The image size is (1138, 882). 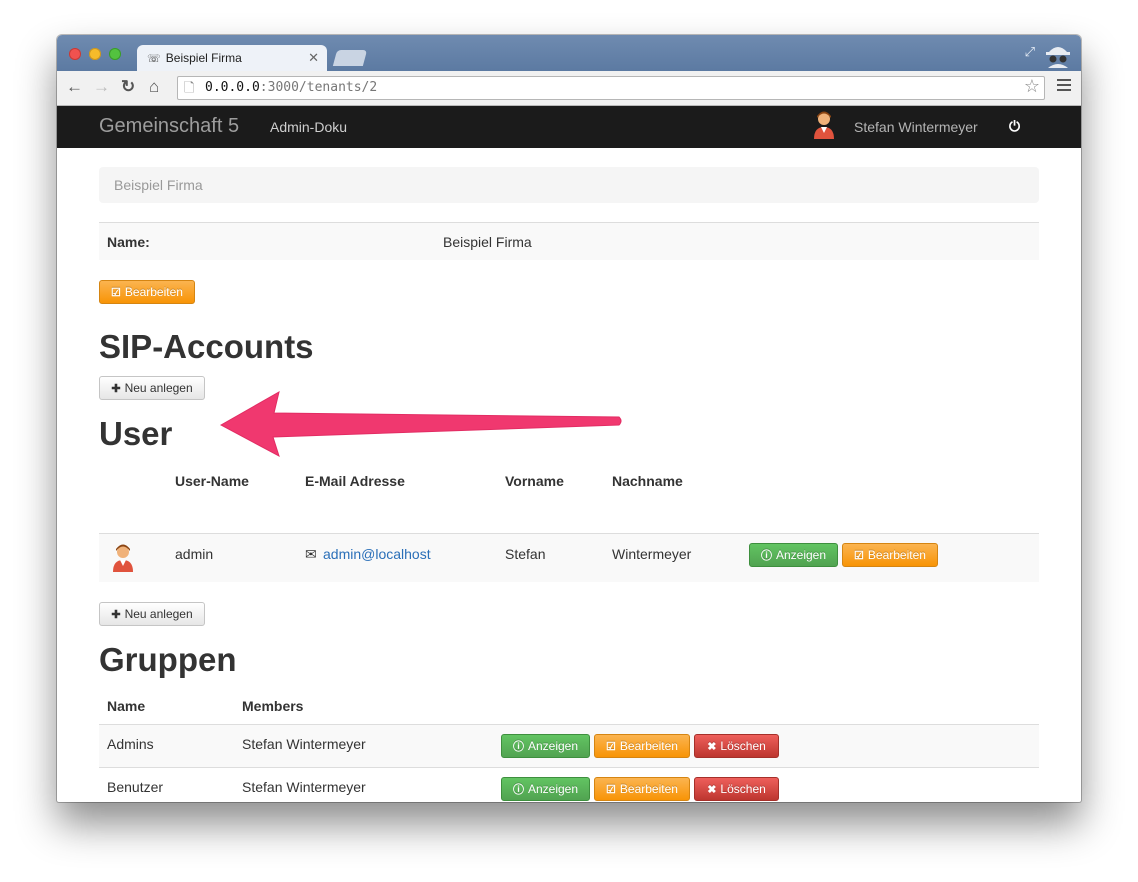 What do you see at coordinates (311, 554) in the screenshot?
I see `envelope-icon: ✉` at bounding box center [311, 554].